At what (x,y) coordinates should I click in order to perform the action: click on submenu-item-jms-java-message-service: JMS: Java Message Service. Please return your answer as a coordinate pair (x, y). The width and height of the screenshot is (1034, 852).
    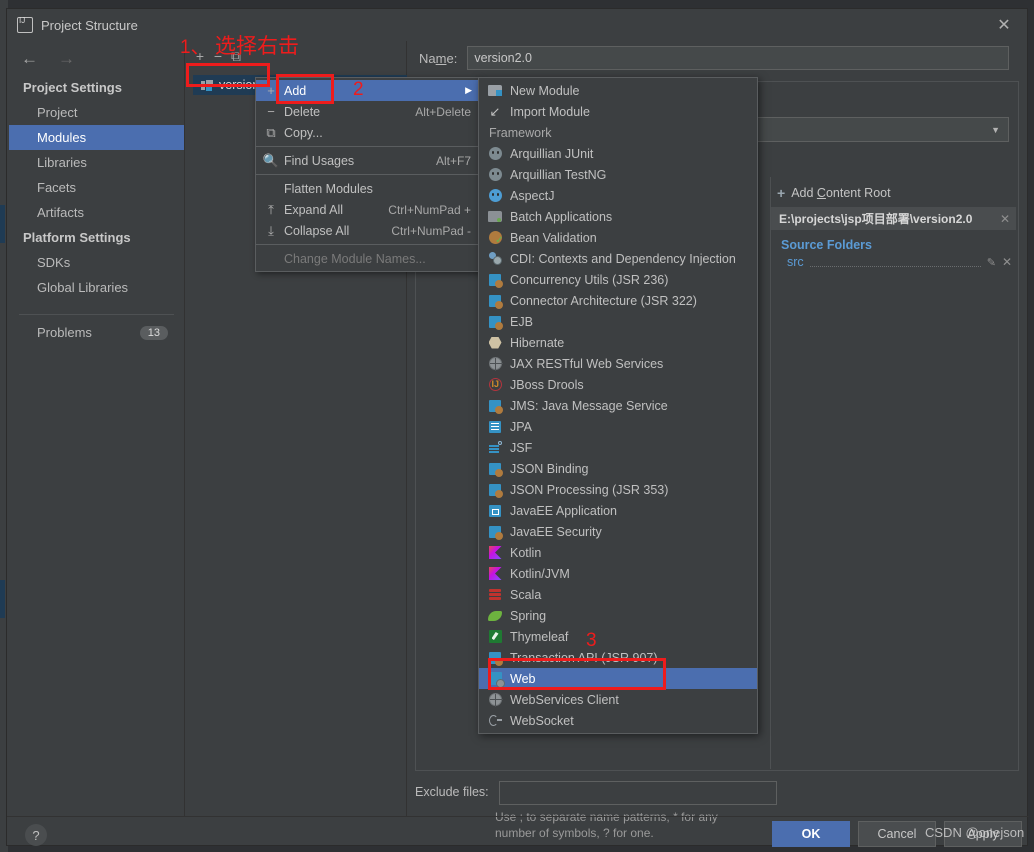
    Looking at the image, I should click on (618, 405).